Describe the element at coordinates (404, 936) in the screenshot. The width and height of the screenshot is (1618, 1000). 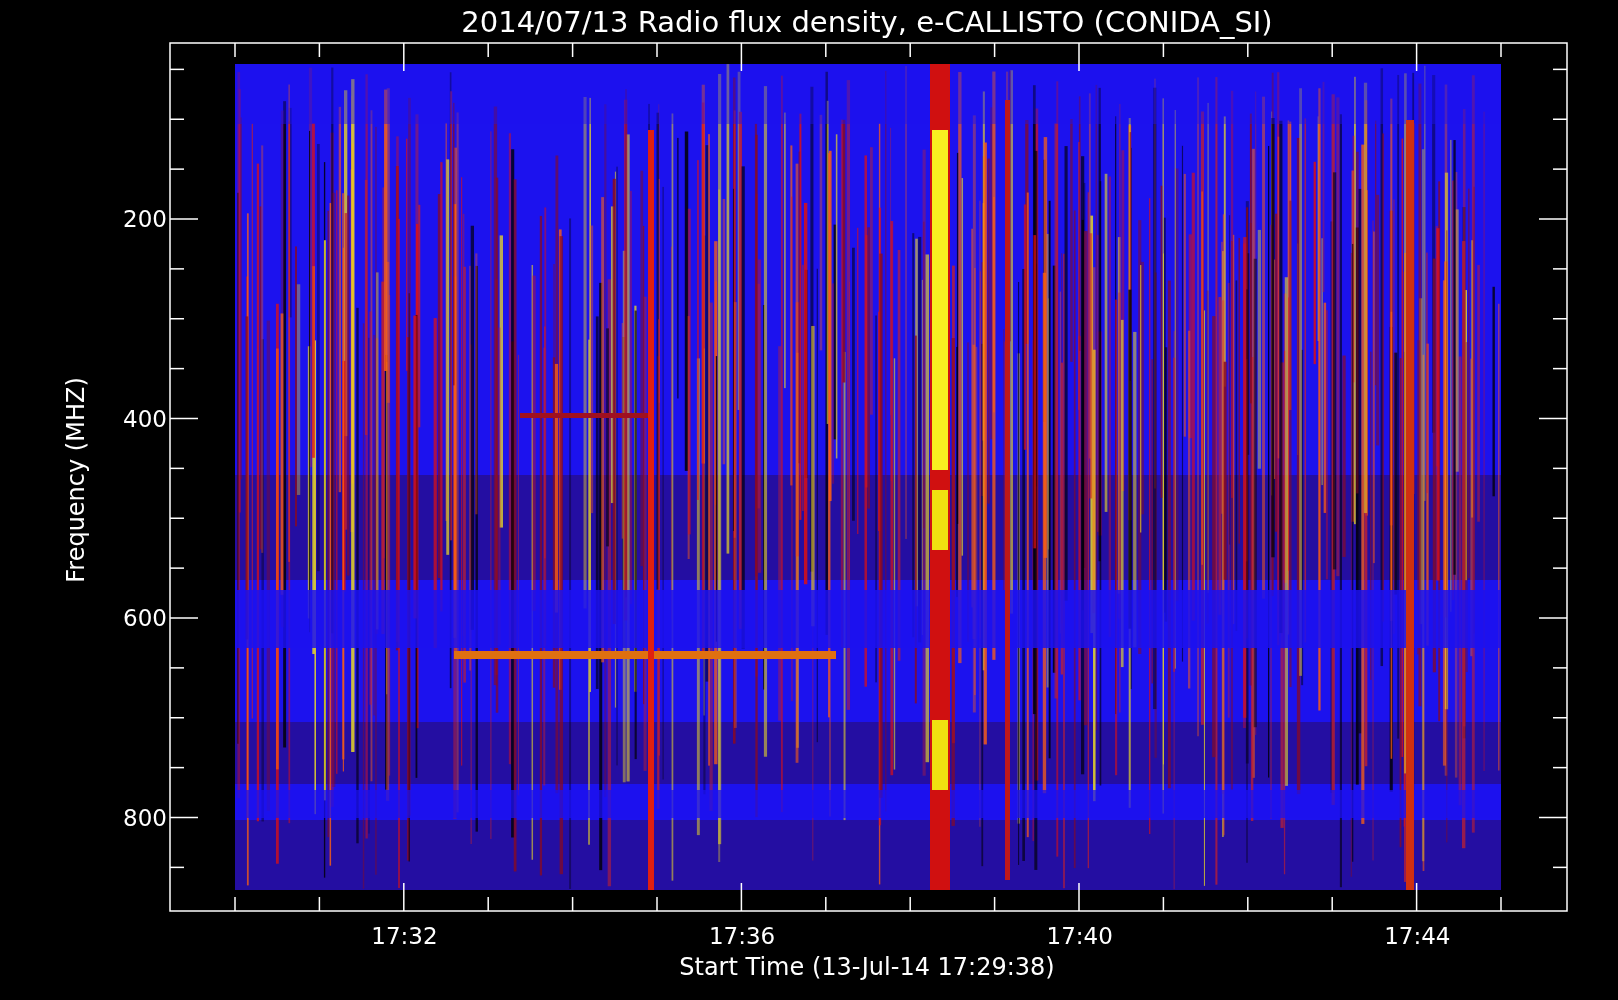
I see `tick-label: 17:32` at that location.